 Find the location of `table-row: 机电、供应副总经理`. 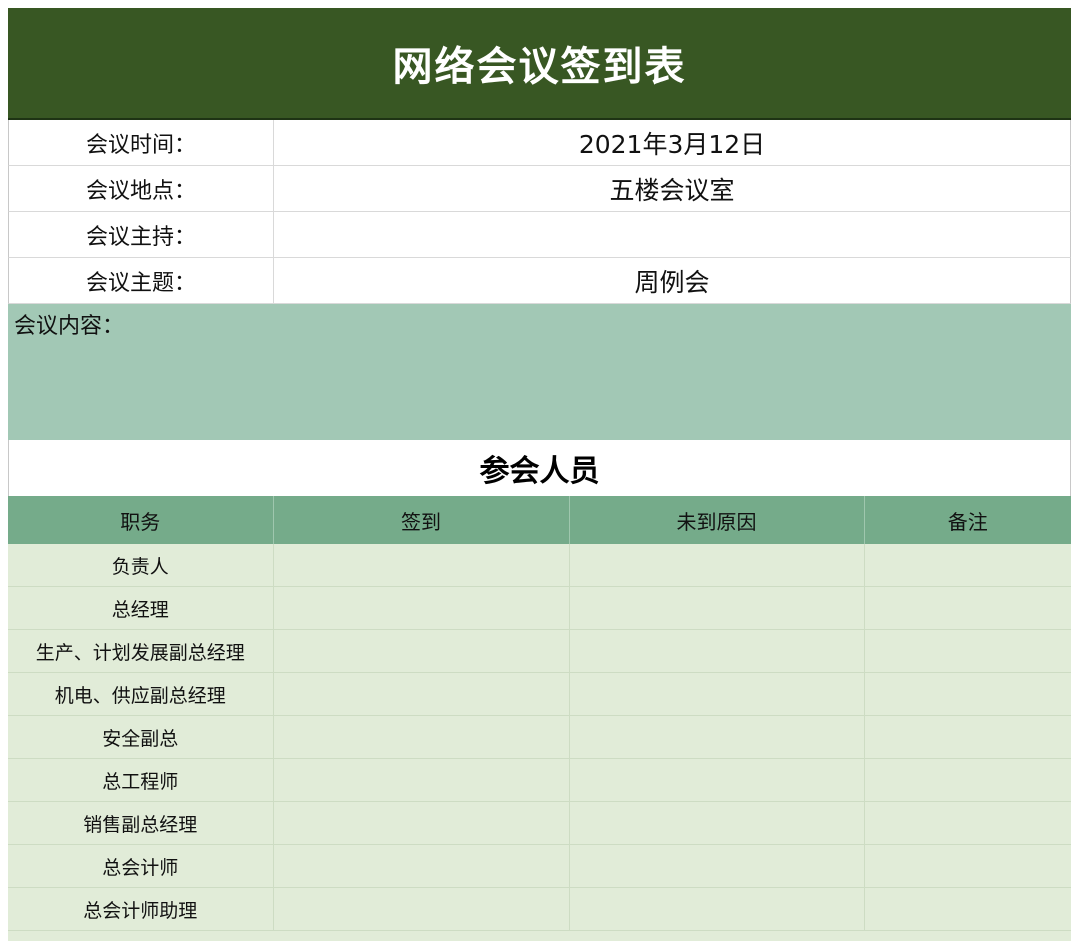

table-row: 机电、供应副总经理 is located at coordinates (539, 694).